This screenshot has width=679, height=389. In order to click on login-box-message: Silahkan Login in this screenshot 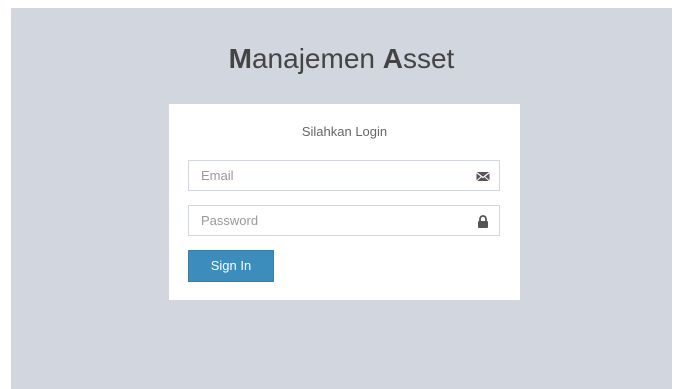, I will do `click(344, 131)`.